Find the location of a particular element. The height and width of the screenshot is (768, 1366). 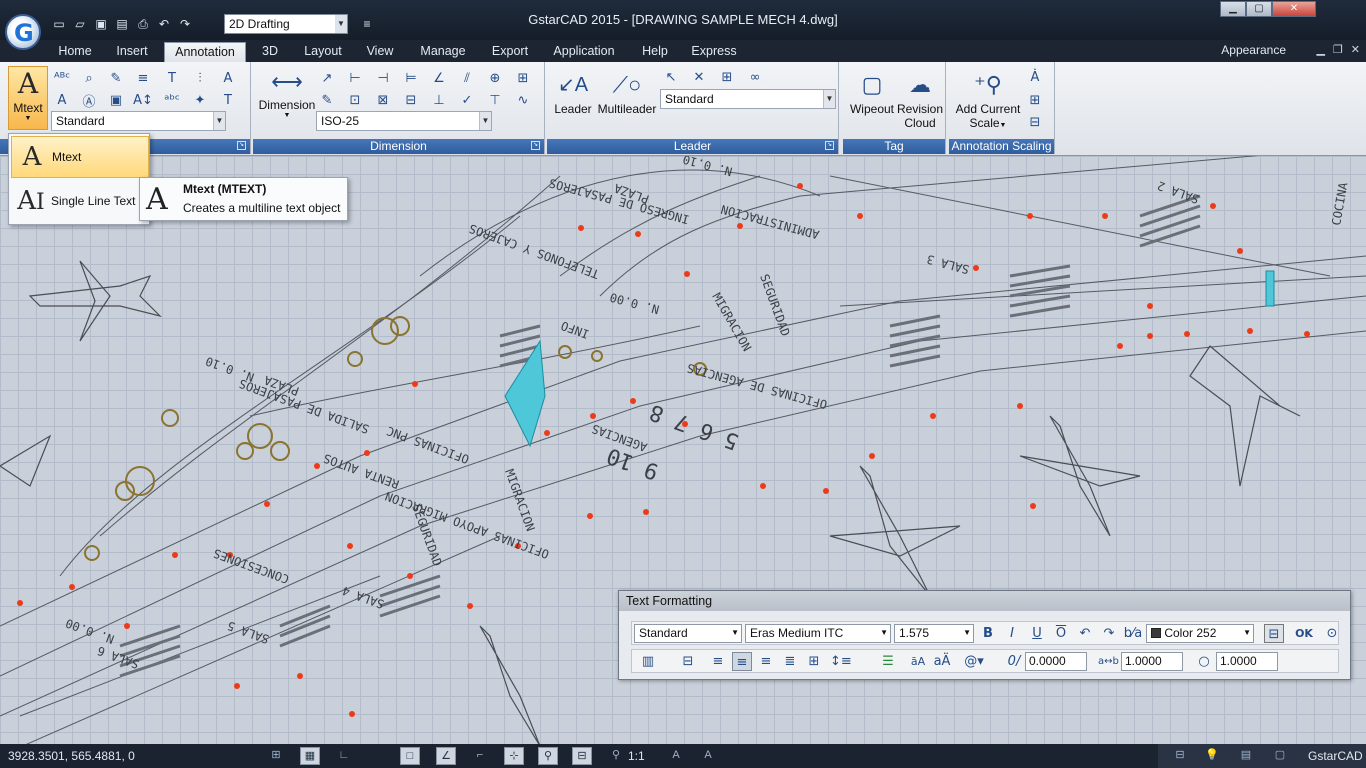

multileader-button: ⟋○ Multileader is located at coordinates (627, 92).